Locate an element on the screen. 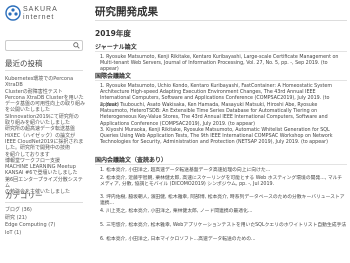 The height and width of the screenshot is (263, 350). search-input is located at coordinates (44, 45).